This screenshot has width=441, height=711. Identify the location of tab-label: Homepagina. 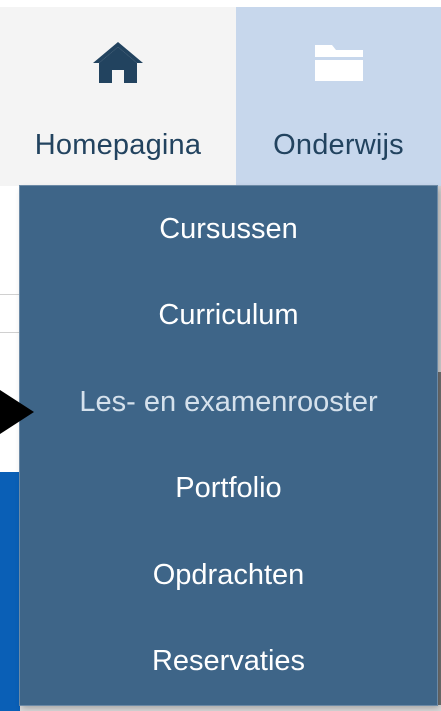
(118, 145).